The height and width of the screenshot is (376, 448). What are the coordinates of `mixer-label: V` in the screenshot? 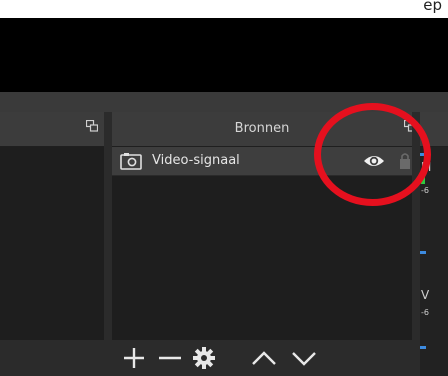 It's located at (425, 295).